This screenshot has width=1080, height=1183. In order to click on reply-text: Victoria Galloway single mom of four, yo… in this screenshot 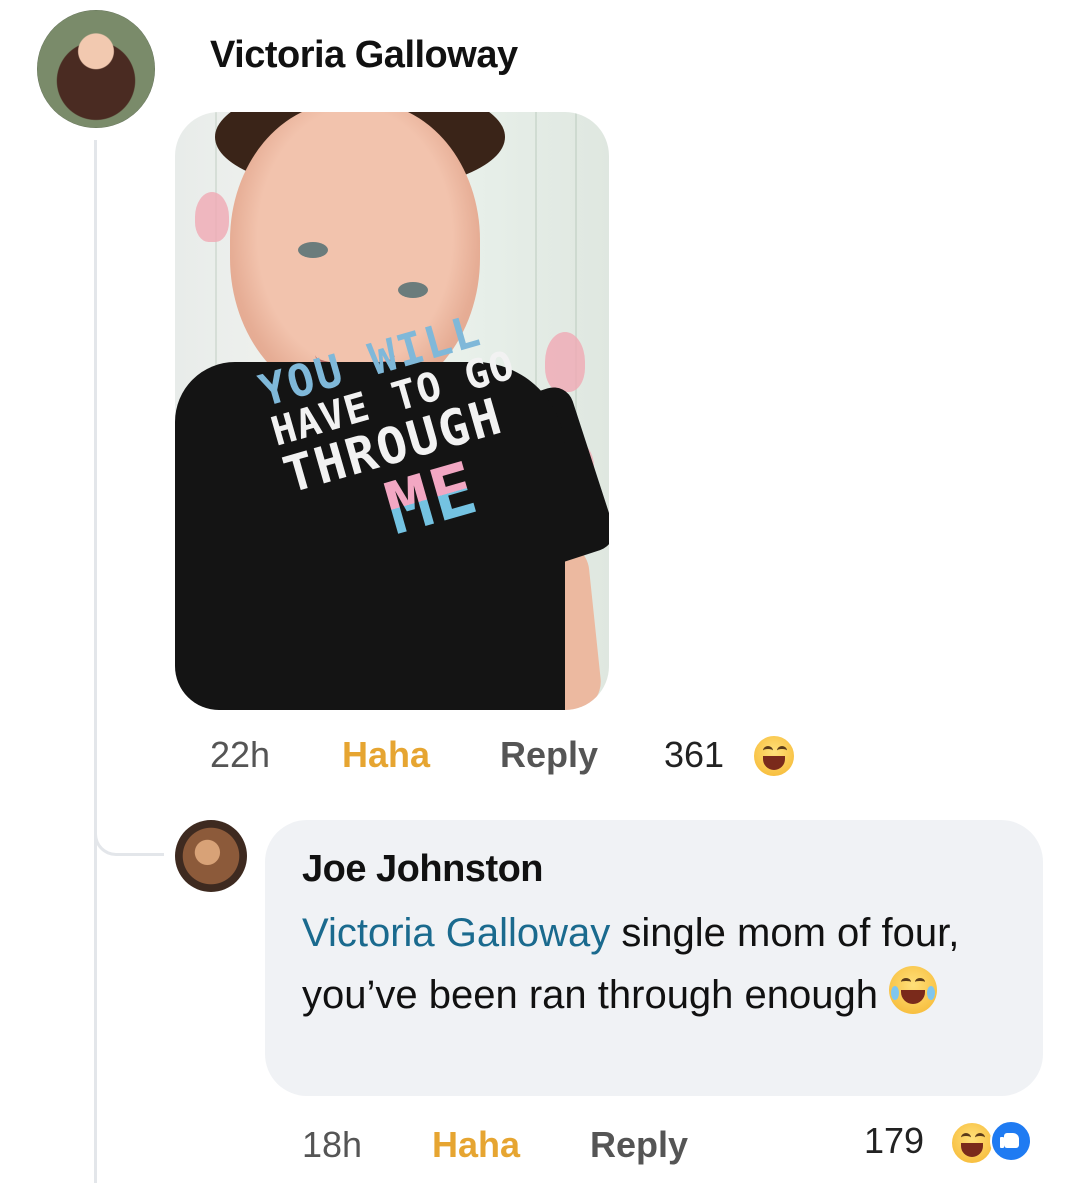, I will do `click(662, 964)`.